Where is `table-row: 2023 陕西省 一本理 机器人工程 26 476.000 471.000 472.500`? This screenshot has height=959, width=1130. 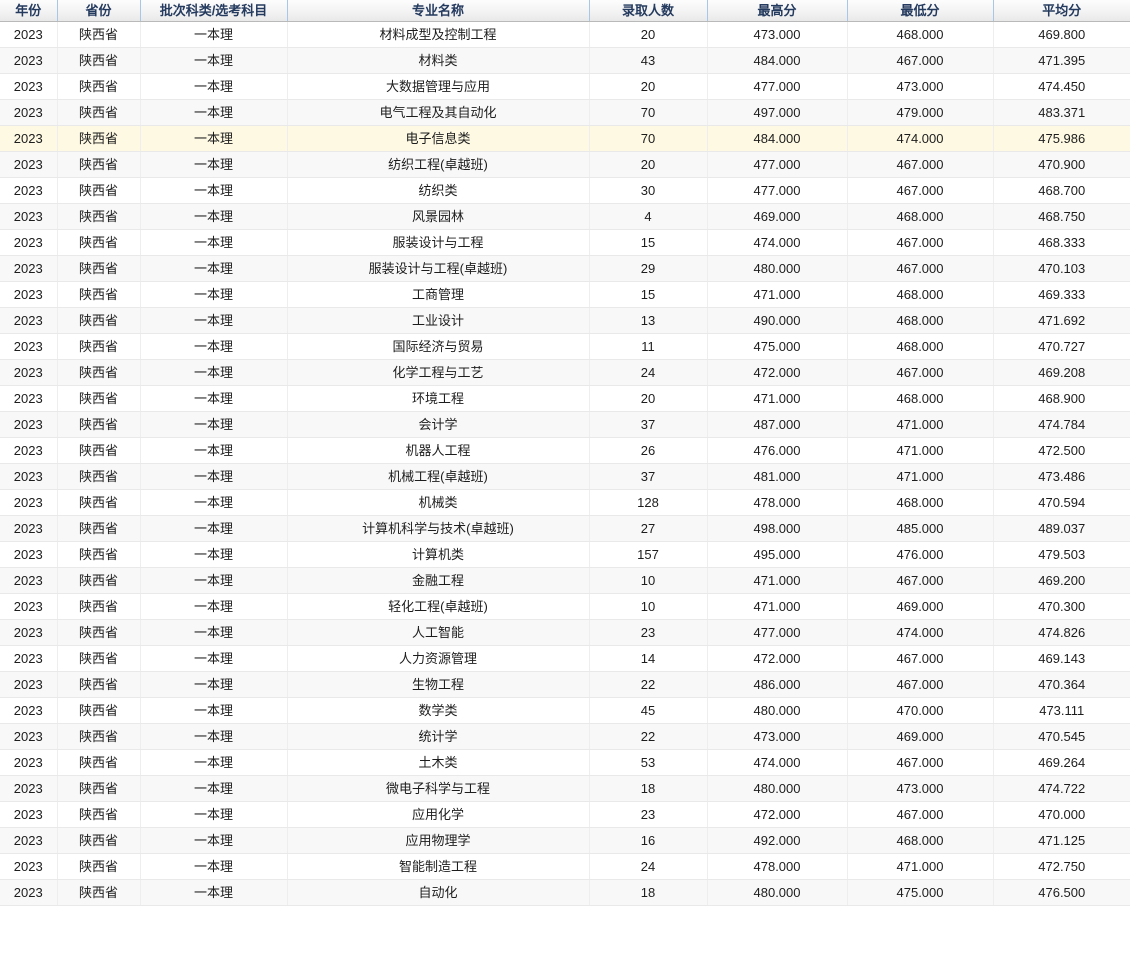
table-row: 2023 陕西省 一本理 机器人工程 26 476.000 471.000 472.500 is located at coordinates (565, 450).